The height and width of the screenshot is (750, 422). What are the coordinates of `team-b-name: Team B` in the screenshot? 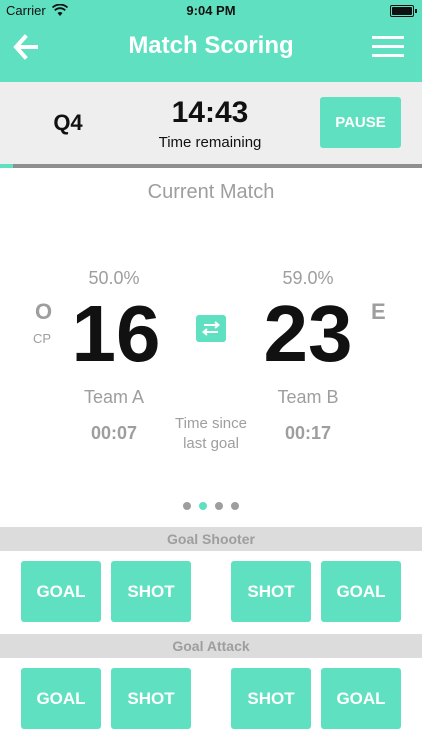 It's located at (308, 397).